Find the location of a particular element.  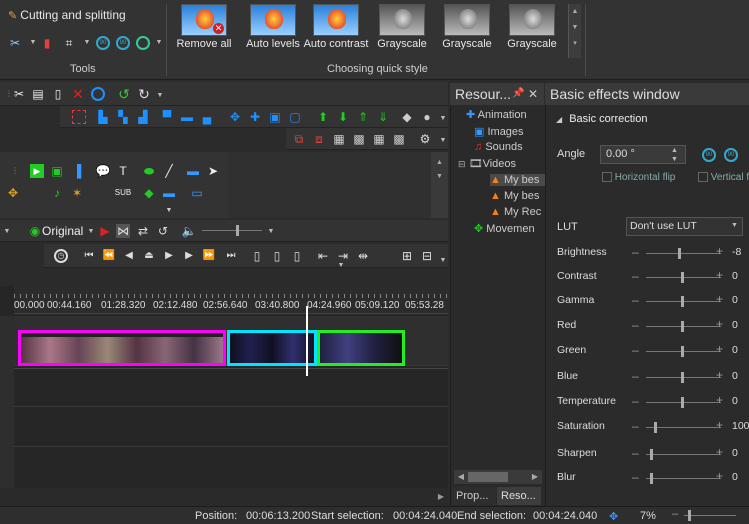

align-right-icon: ▟ is located at coordinates (143, 117).